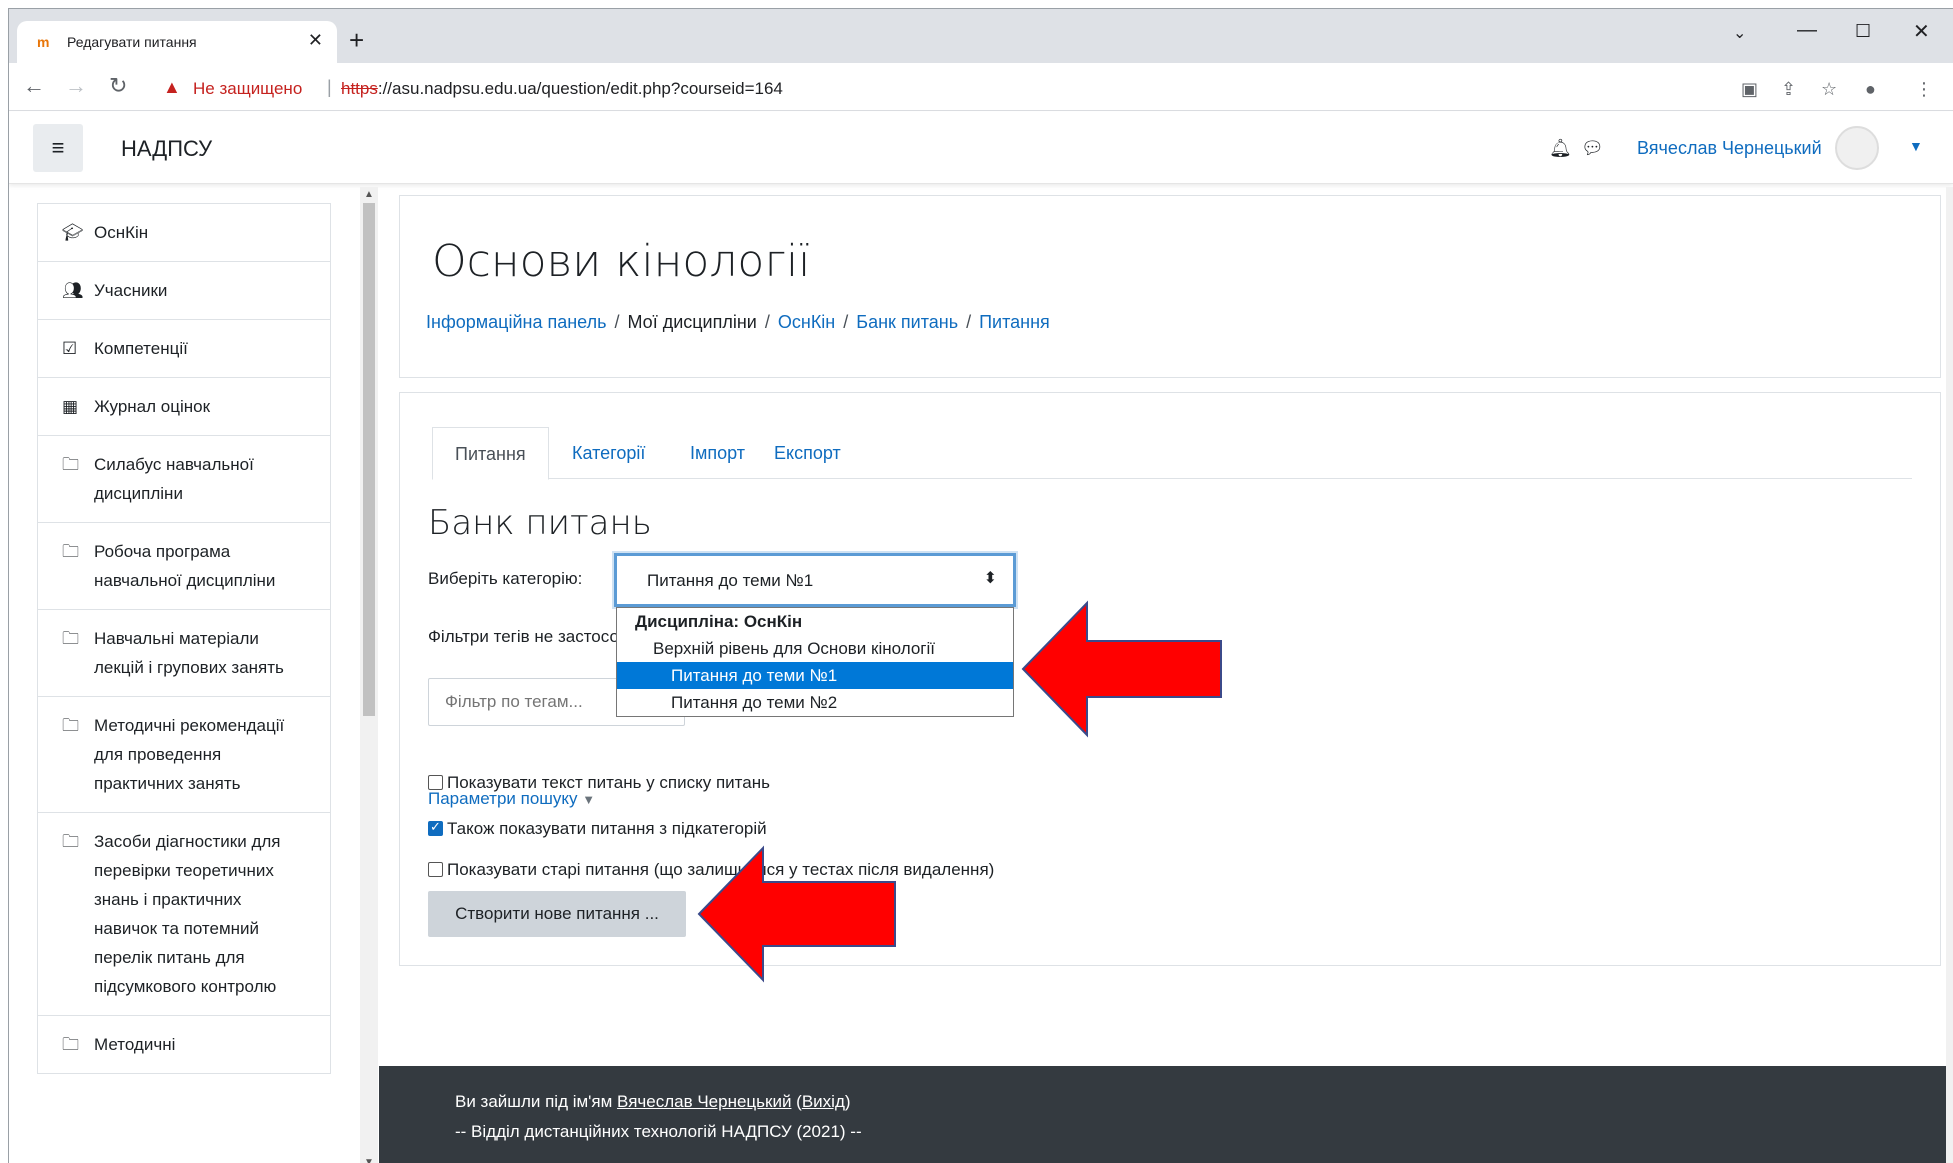 This screenshot has width=1953, height=1163. What do you see at coordinates (534, 1101) in the screenshot?
I see `login-prefix: Ви зайшли під ім'ям` at bounding box center [534, 1101].